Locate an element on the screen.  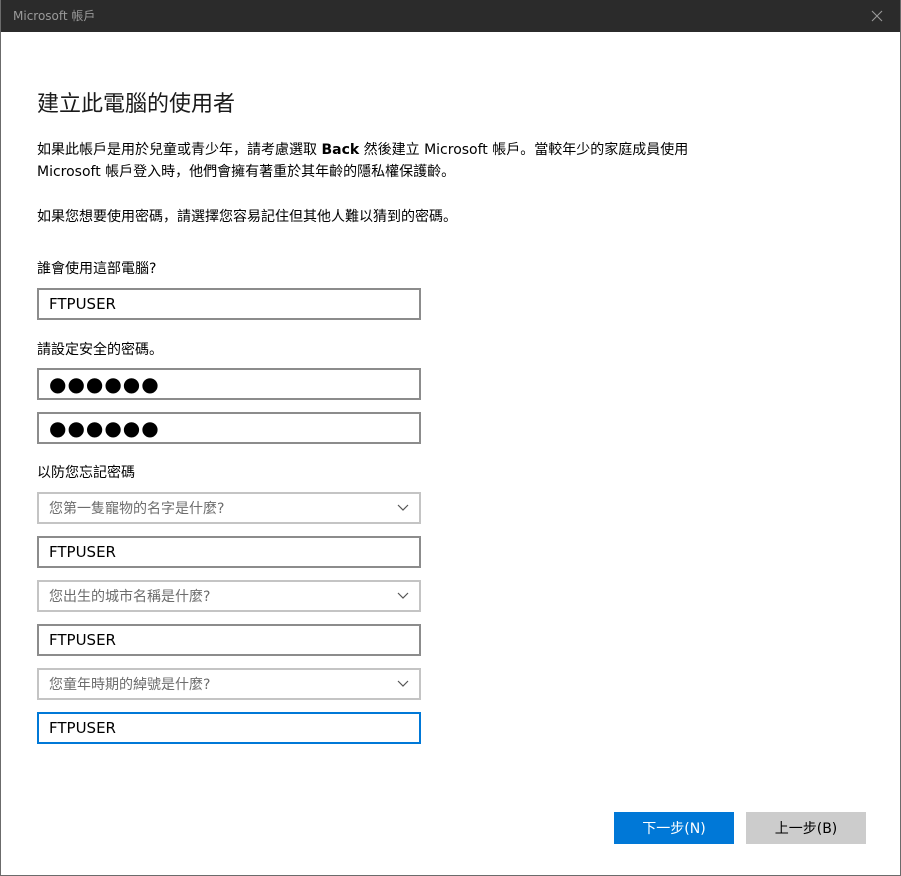
username-input: FTPUSER is located at coordinates (229, 304).